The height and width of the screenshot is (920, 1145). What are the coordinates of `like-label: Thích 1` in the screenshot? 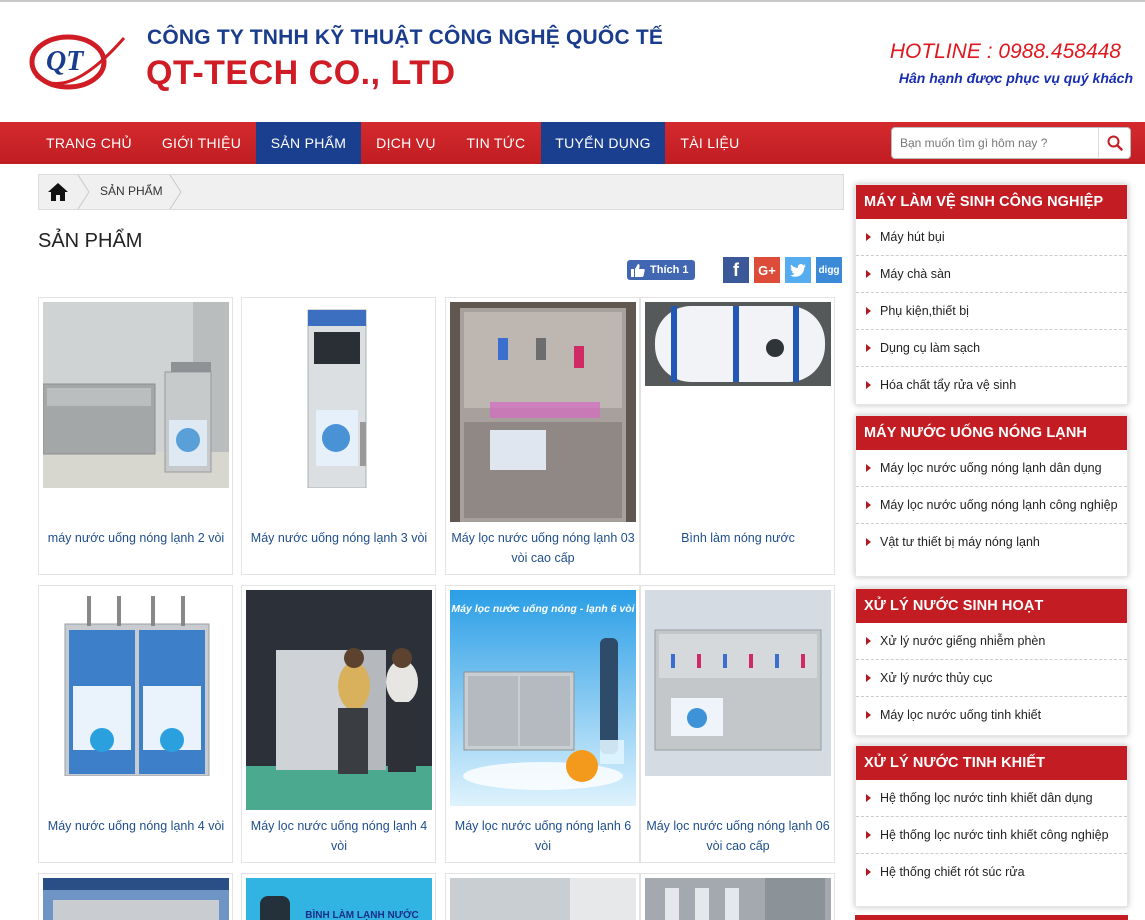 It's located at (669, 270).